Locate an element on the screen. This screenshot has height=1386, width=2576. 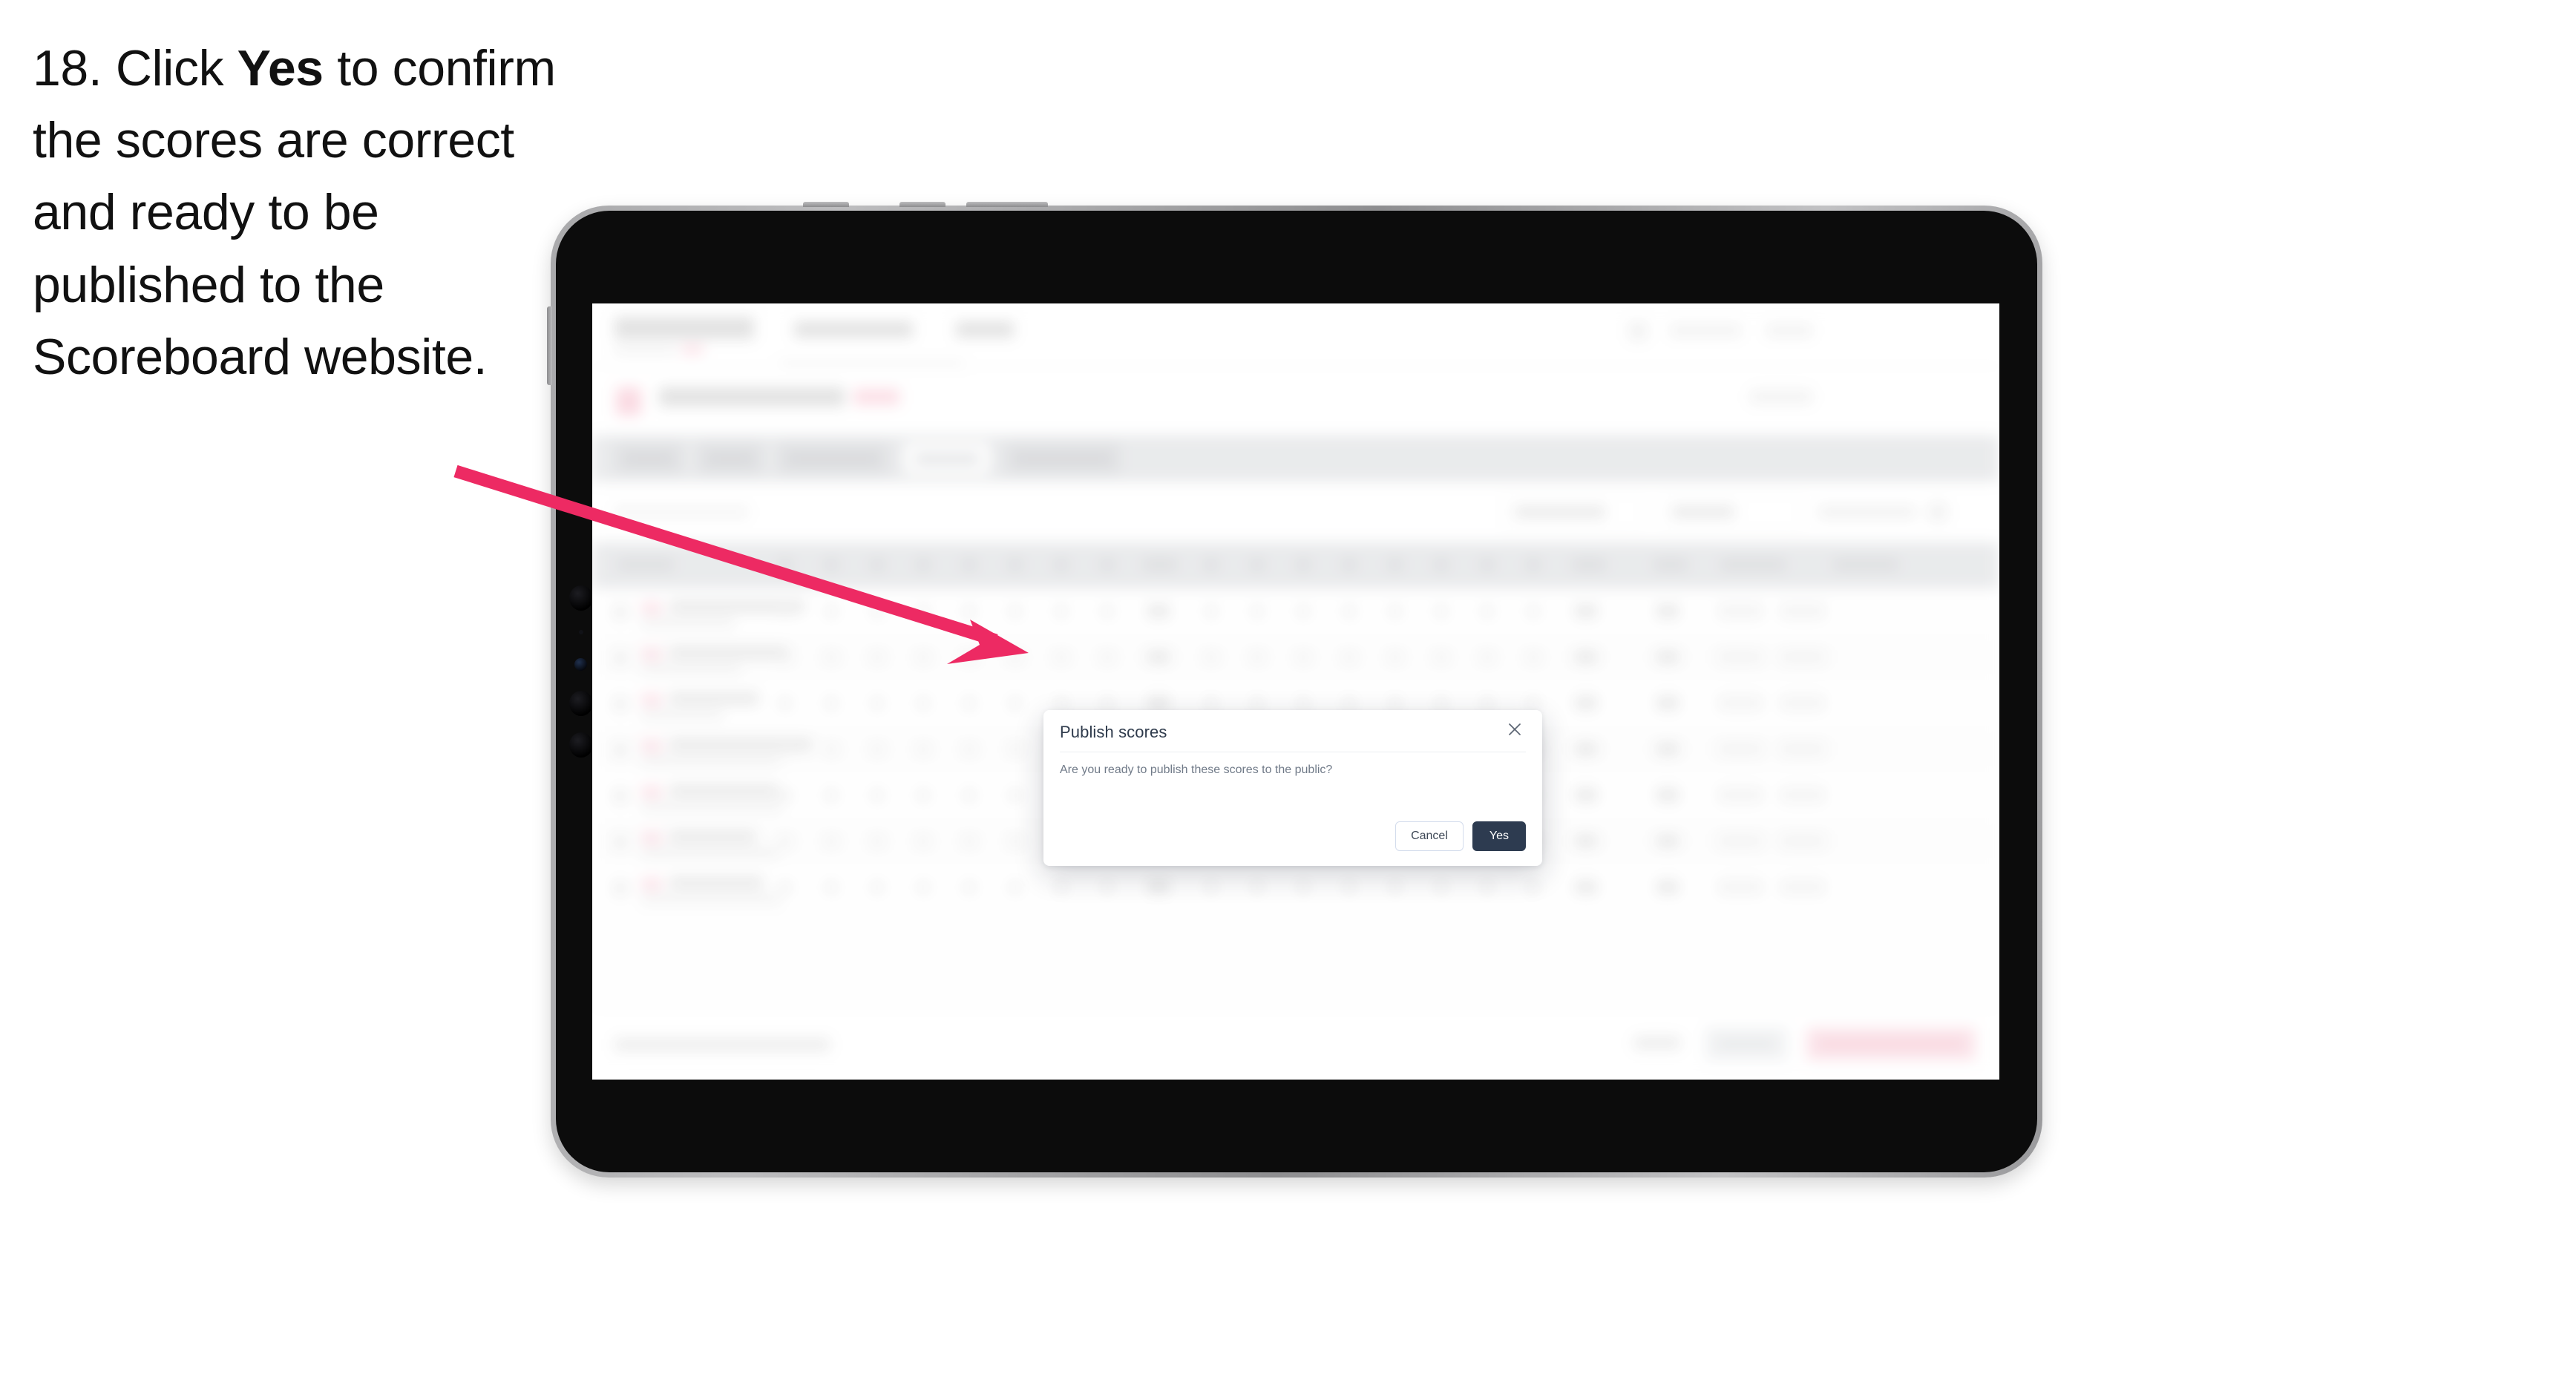
dialog-actions: Cancel Yes is located at coordinates (1460, 836).